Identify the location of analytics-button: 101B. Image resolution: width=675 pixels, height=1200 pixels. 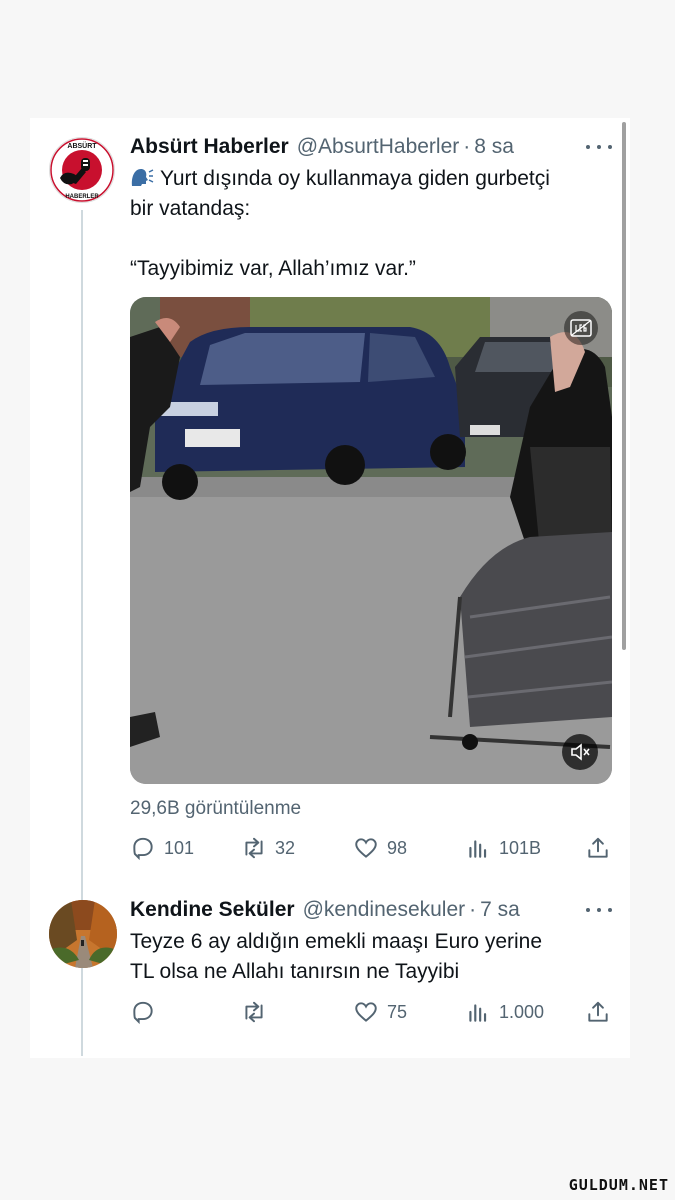
(503, 848).